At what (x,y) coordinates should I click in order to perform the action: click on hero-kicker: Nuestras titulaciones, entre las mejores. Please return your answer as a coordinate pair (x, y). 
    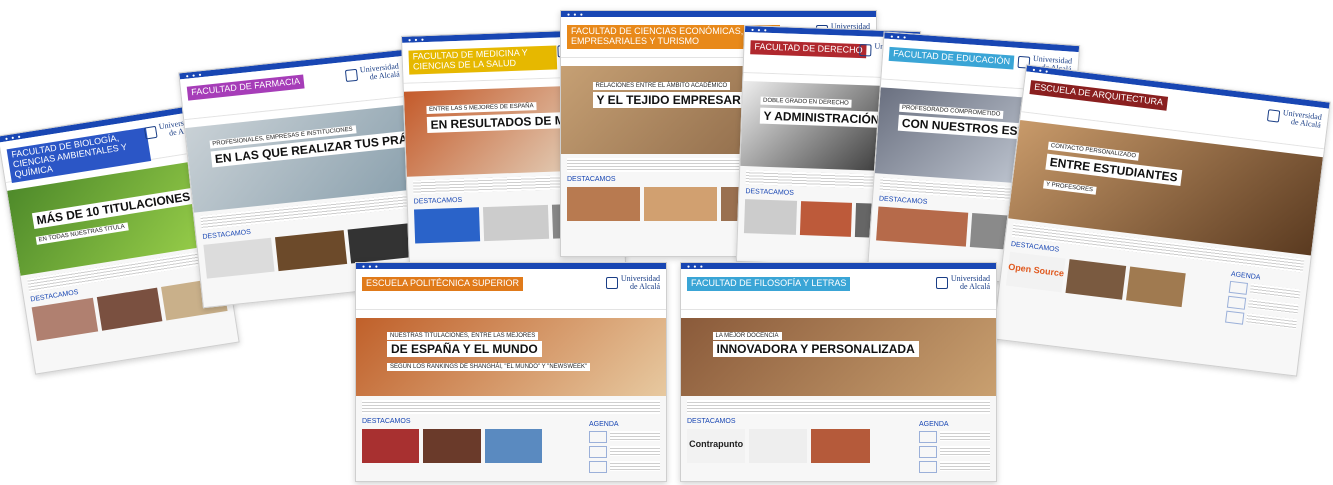
    Looking at the image, I should click on (463, 336).